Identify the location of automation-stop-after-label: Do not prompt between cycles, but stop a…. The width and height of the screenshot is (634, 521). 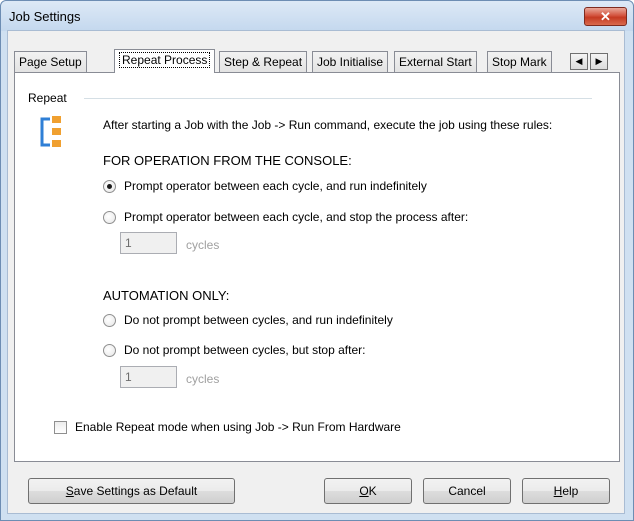
(244, 350).